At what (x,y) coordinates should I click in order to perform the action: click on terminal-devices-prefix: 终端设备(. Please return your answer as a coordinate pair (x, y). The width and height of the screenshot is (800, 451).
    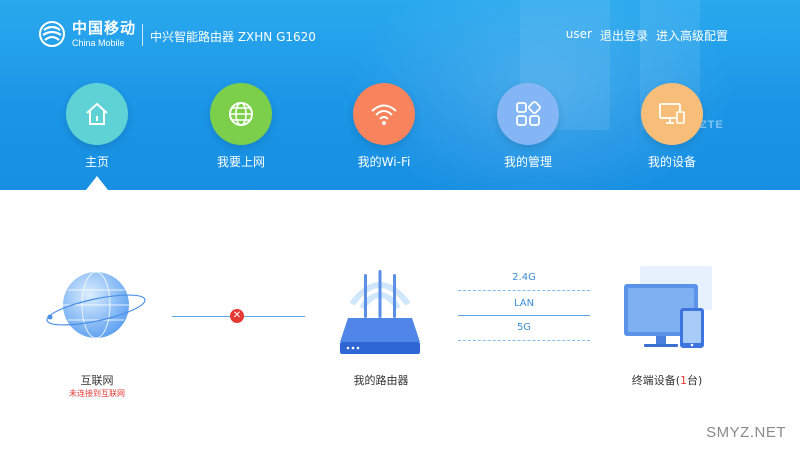
    Looking at the image, I should click on (655, 380).